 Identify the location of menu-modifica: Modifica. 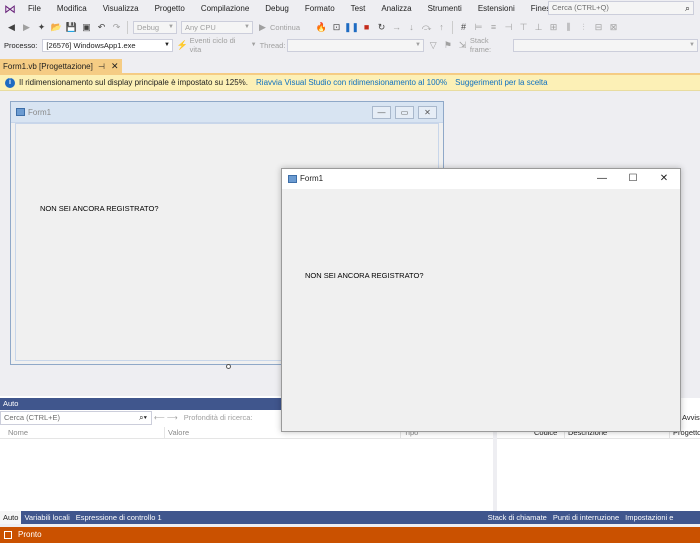
(72, 8).